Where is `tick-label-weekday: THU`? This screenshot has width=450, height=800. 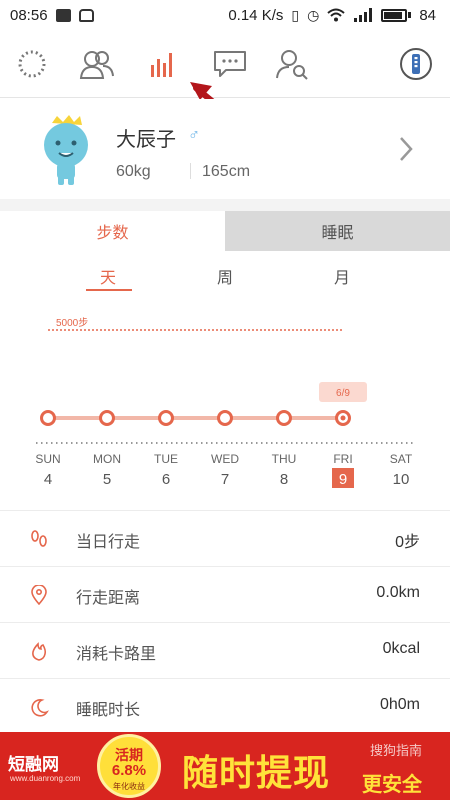 tick-label-weekday: THU is located at coordinates (284, 459).